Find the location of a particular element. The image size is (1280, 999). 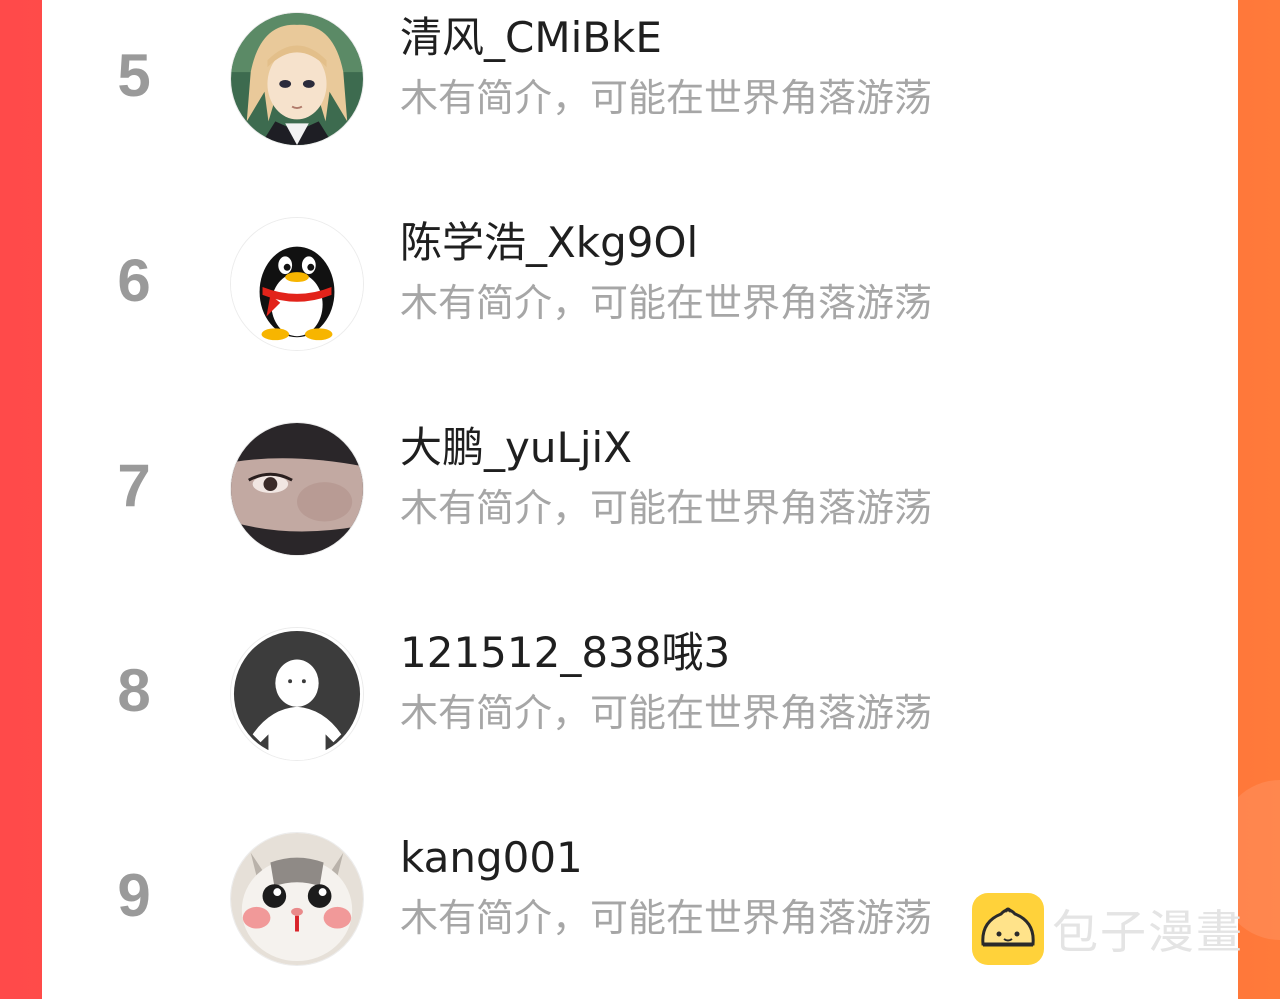

rank-number: 5 is located at coordinates (134, 75).